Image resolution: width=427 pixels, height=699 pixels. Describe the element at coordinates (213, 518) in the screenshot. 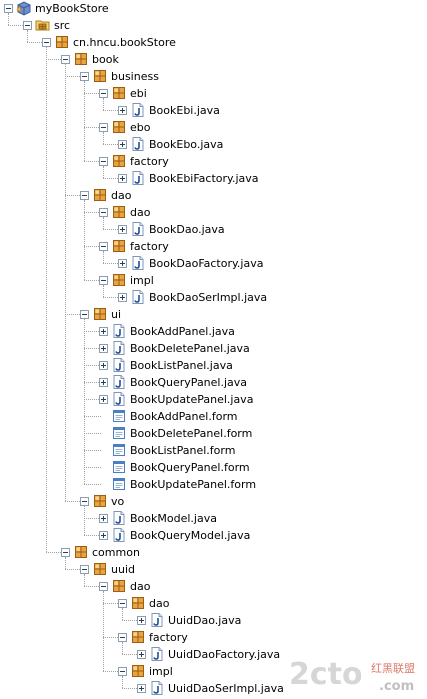

I see `tree-node: BookModel.java` at that location.